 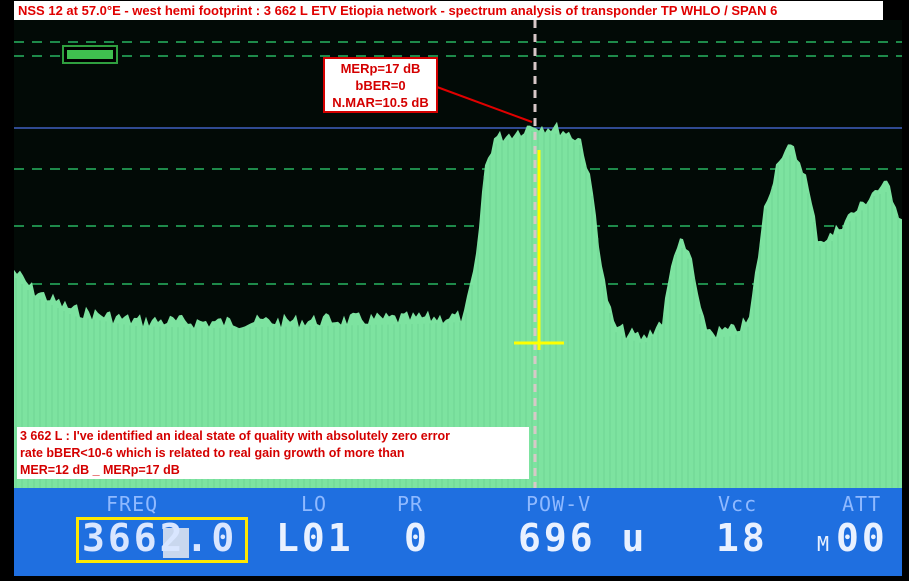 I want to click on att-prefix: M, so click(x=823, y=544).